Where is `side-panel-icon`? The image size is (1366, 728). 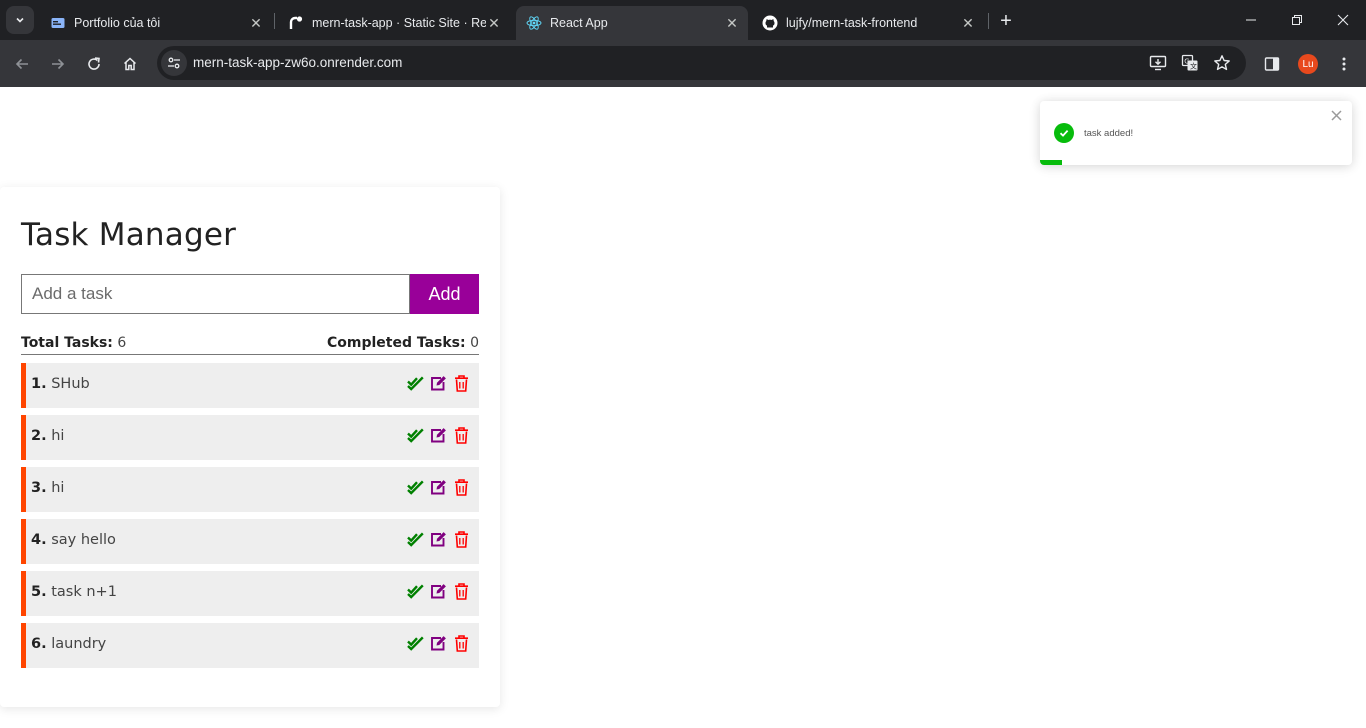 side-panel-icon is located at coordinates (1272, 64).